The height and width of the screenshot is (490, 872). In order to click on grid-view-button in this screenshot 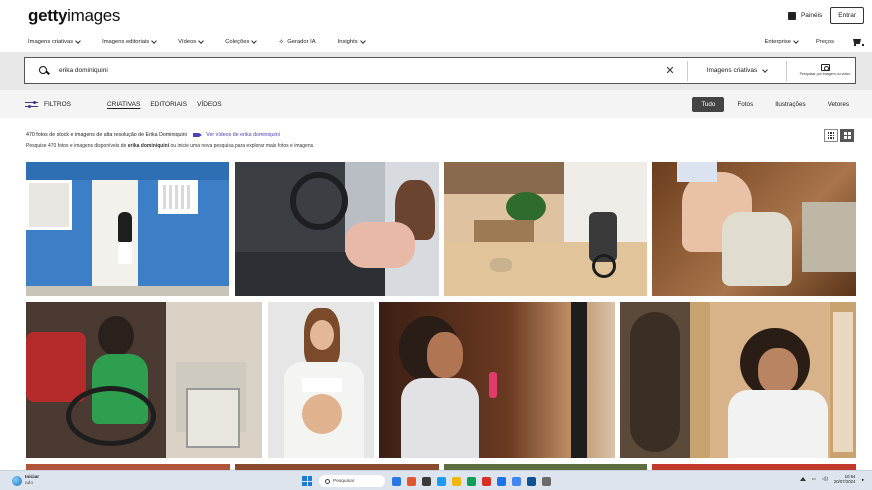, I will do `click(831, 135)`.